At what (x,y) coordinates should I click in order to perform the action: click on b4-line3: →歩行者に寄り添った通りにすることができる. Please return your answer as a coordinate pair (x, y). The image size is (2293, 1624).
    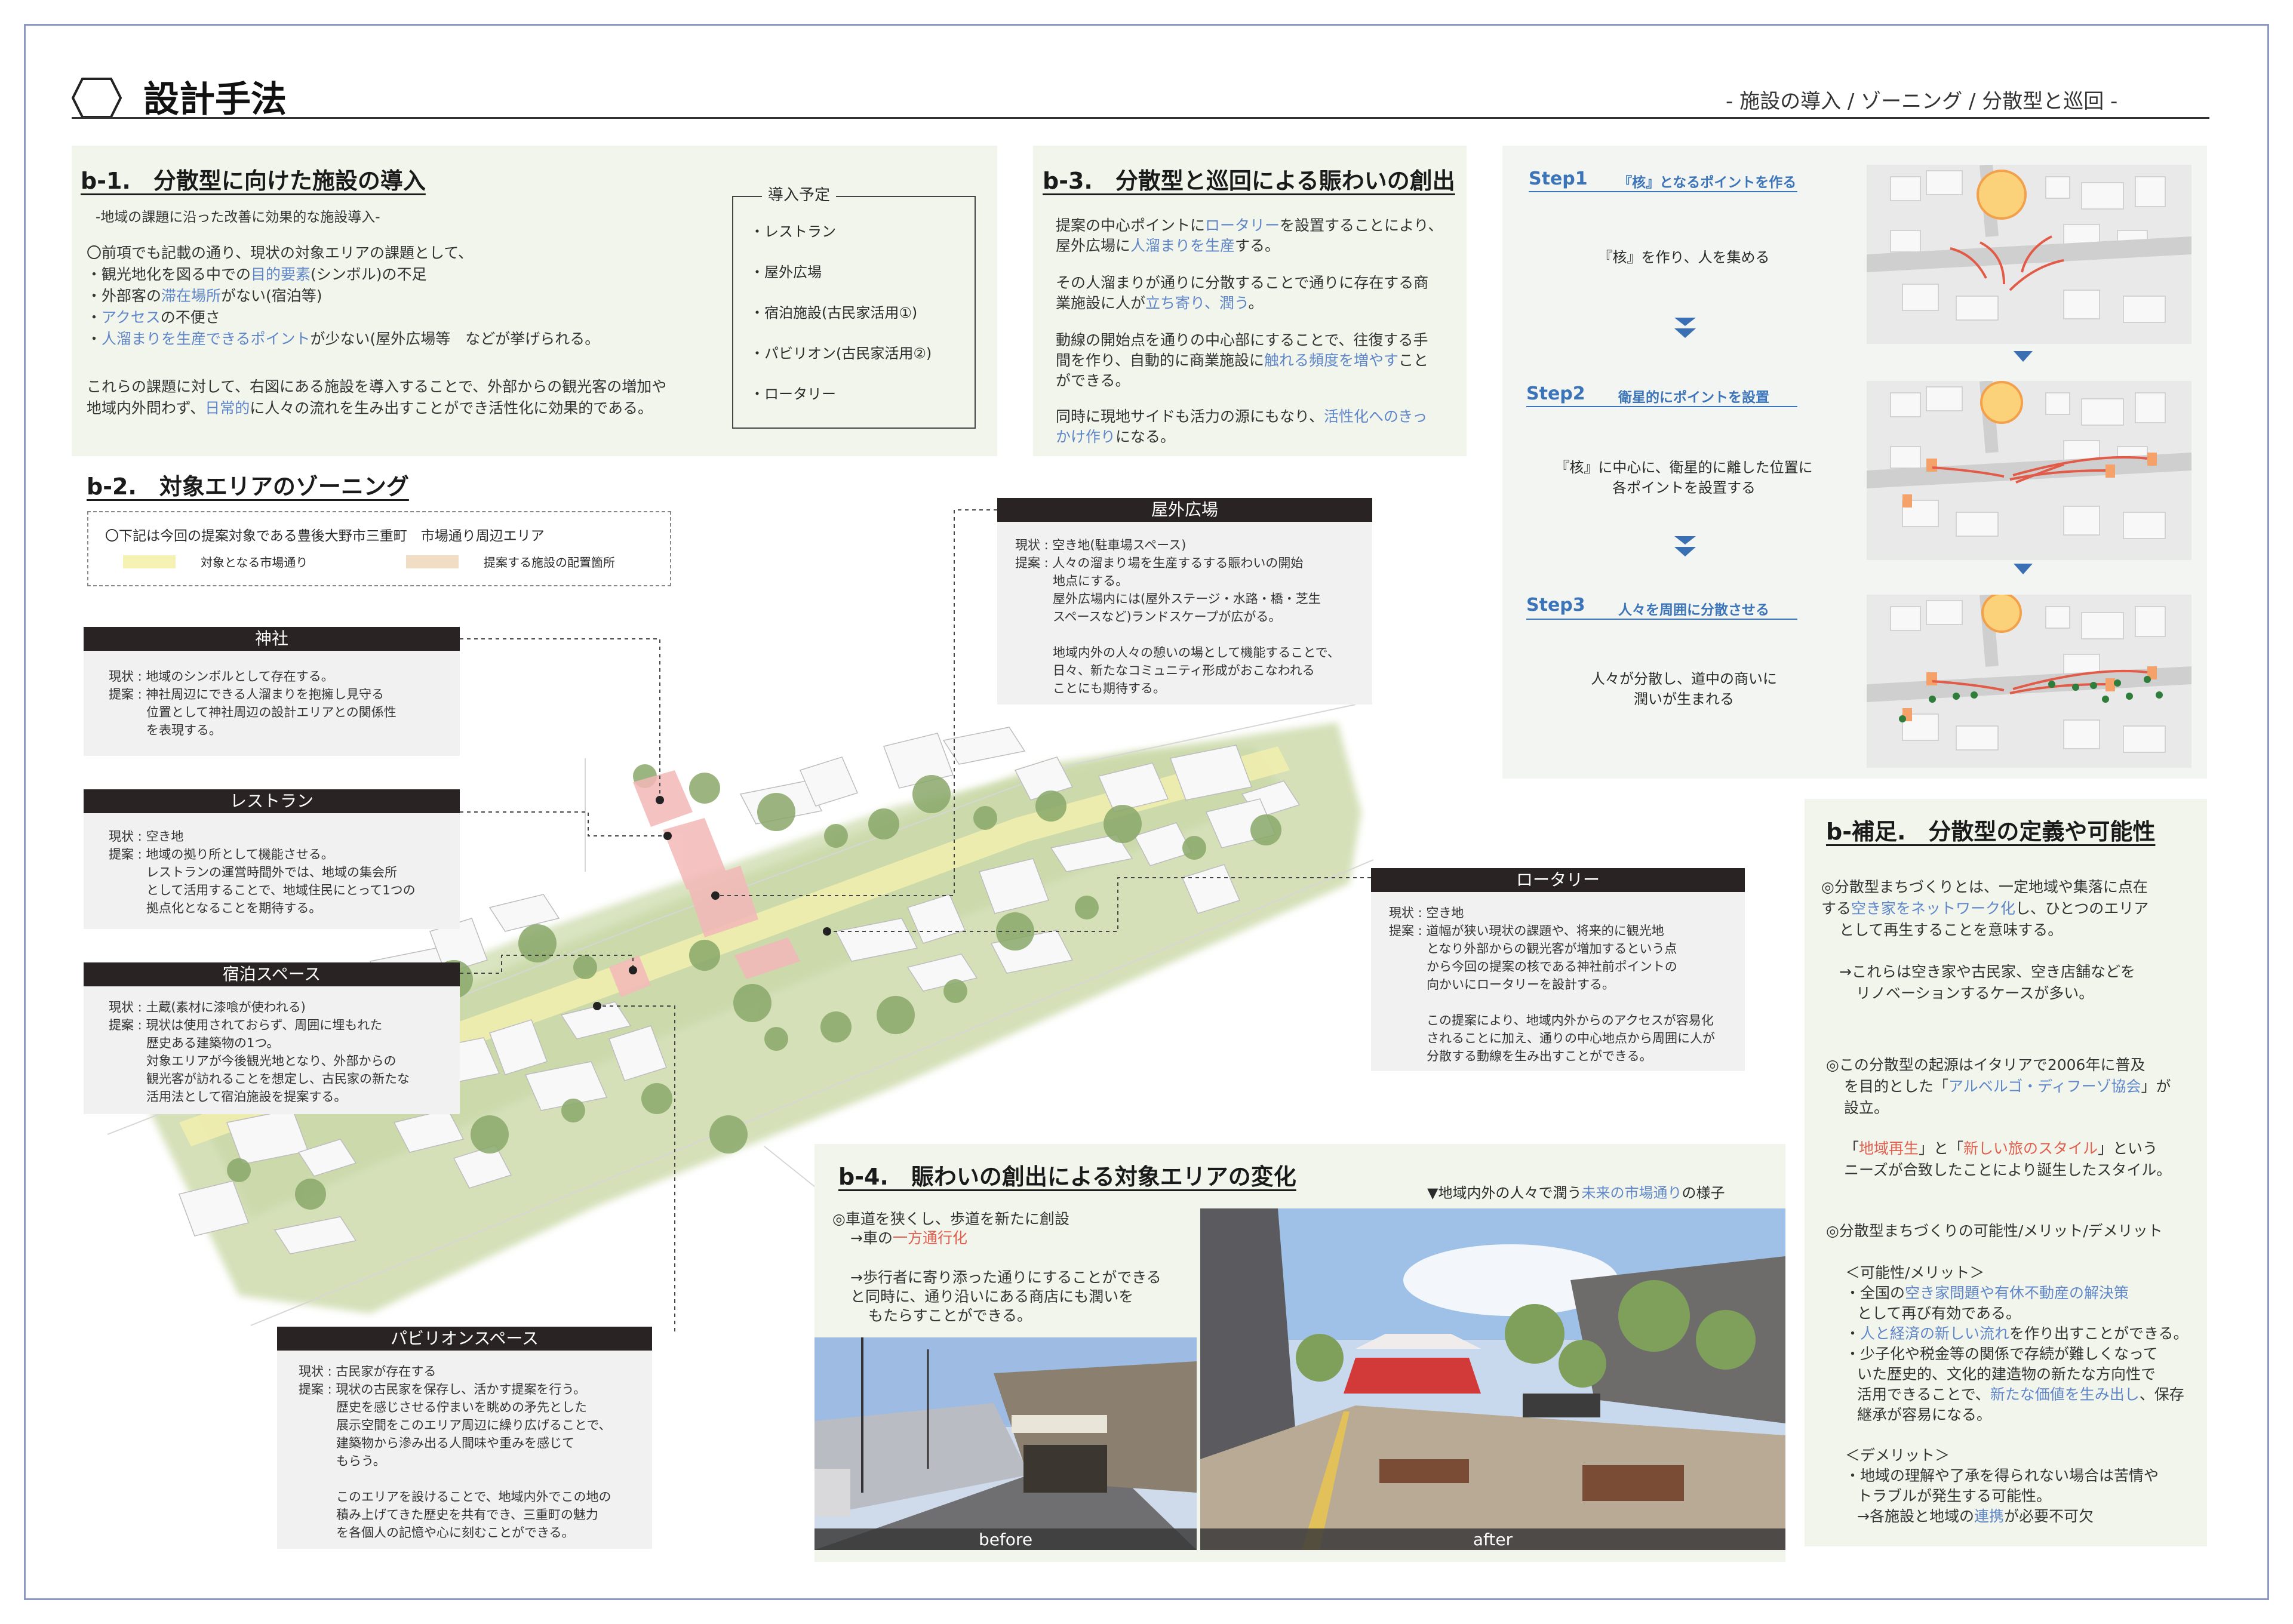
    Looking at the image, I should click on (1006, 1277).